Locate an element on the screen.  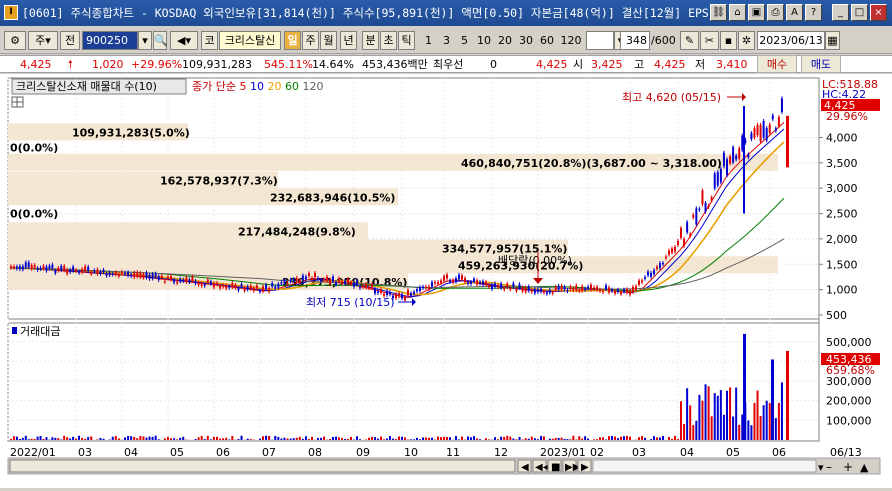
interval-daily: 일 is located at coordinates (292, 40).